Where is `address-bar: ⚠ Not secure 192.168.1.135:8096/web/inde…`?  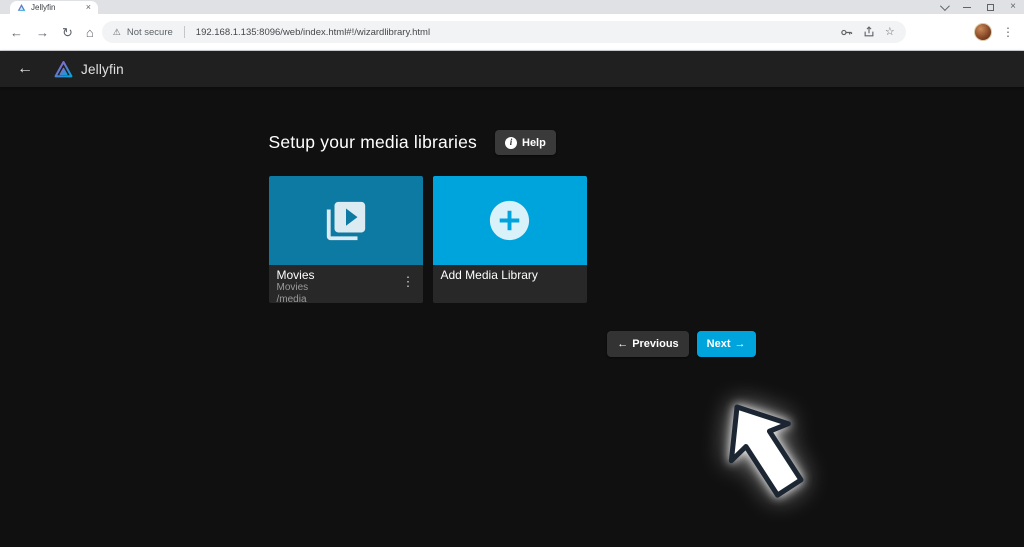
address-bar: ⚠ Not secure 192.168.1.135:8096/web/inde… is located at coordinates (503, 32).